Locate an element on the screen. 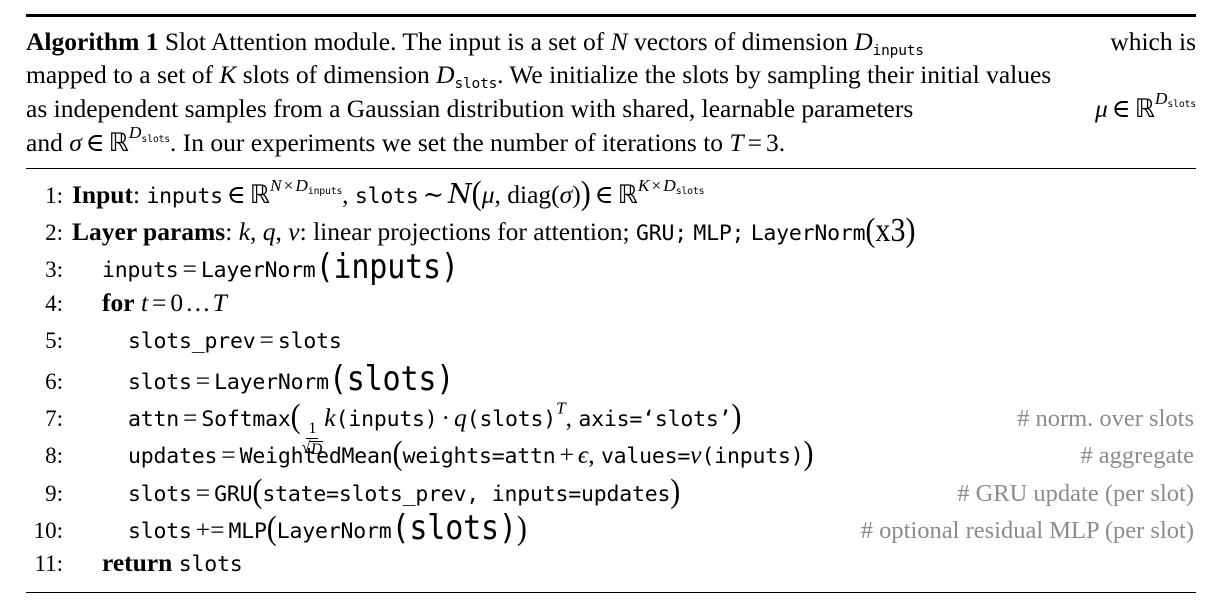 This screenshot has height=601, width=1222. caption-sub-slots: slots is located at coordinates (476, 83).